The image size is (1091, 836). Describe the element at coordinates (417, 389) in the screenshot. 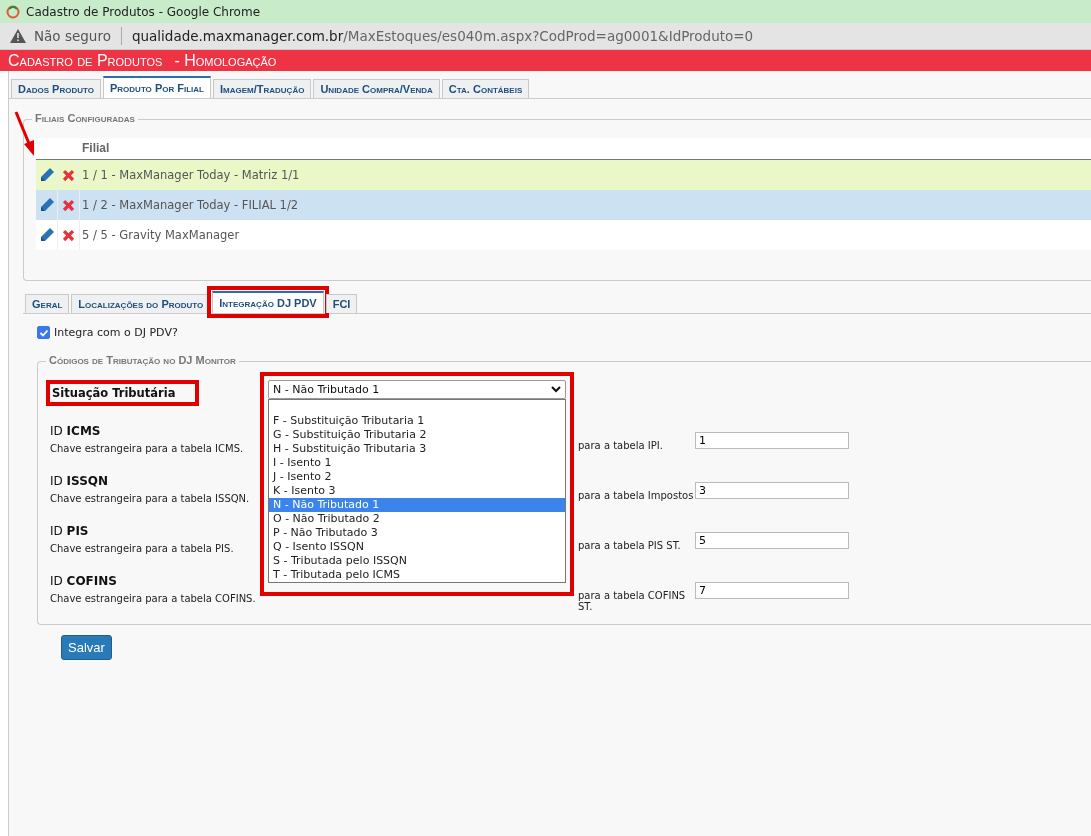

I see `tax-situation-select: N - Não Tributado 1` at that location.